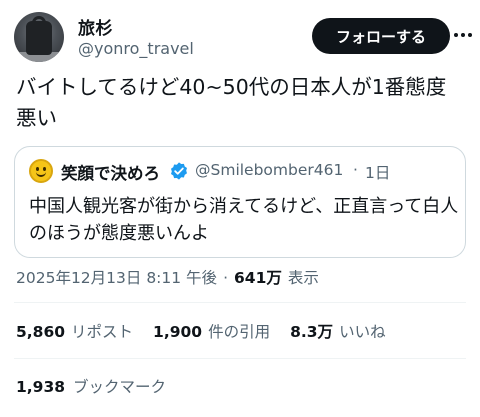 This screenshot has height=417, width=480. What do you see at coordinates (40, 387) in the screenshot?
I see `bookmarks-count: 1,938` at bounding box center [40, 387].